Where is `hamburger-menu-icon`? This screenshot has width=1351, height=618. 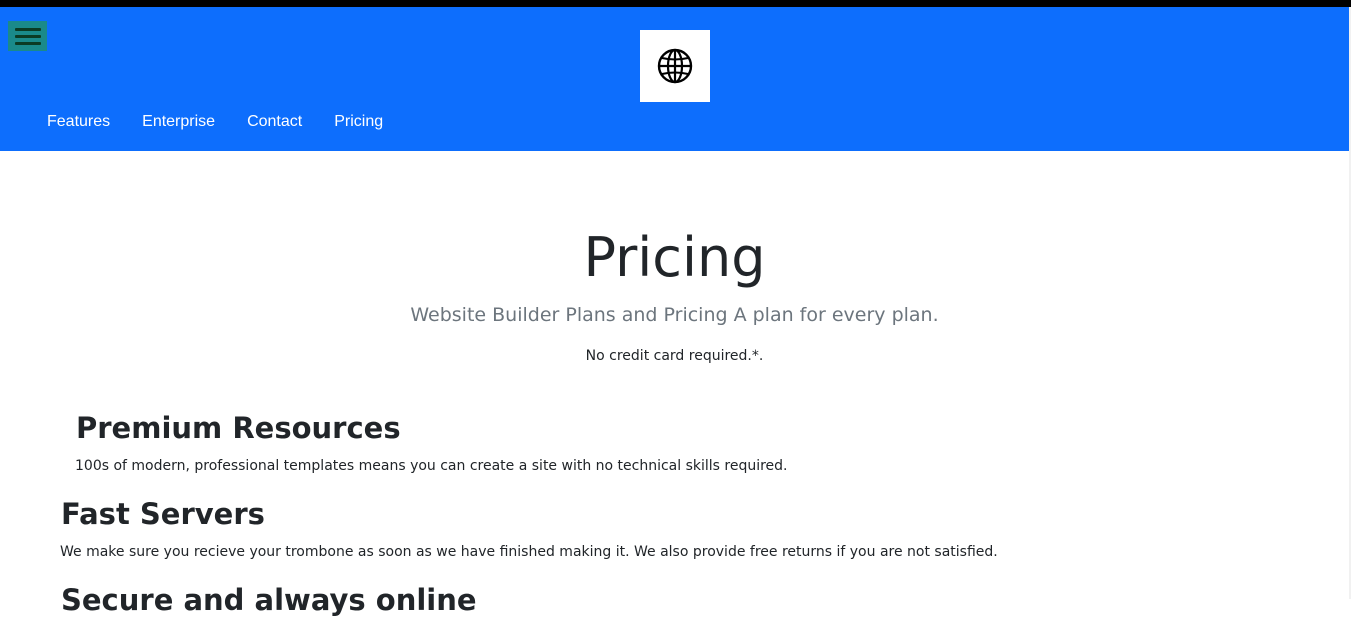
hamburger-menu-icon is located at coordinates (27, 36).